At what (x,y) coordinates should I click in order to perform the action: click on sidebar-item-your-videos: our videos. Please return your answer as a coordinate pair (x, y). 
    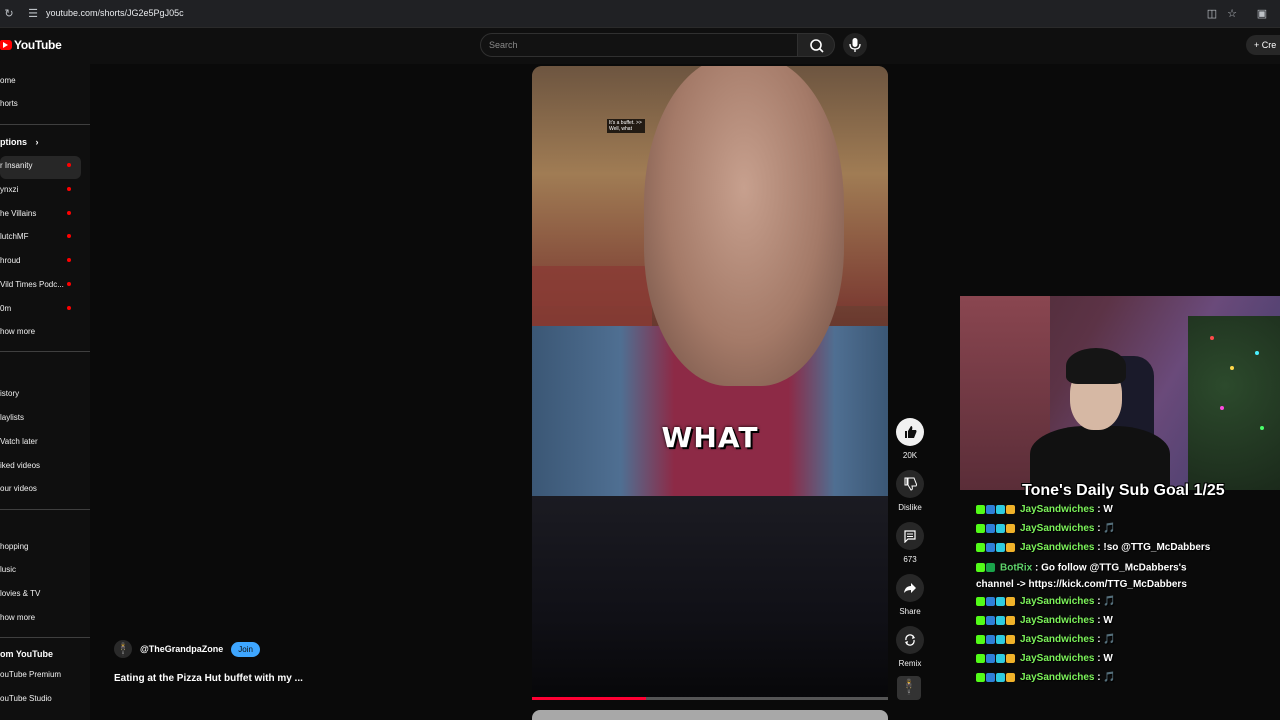
    Looking at the image, I should click on (18, 488).